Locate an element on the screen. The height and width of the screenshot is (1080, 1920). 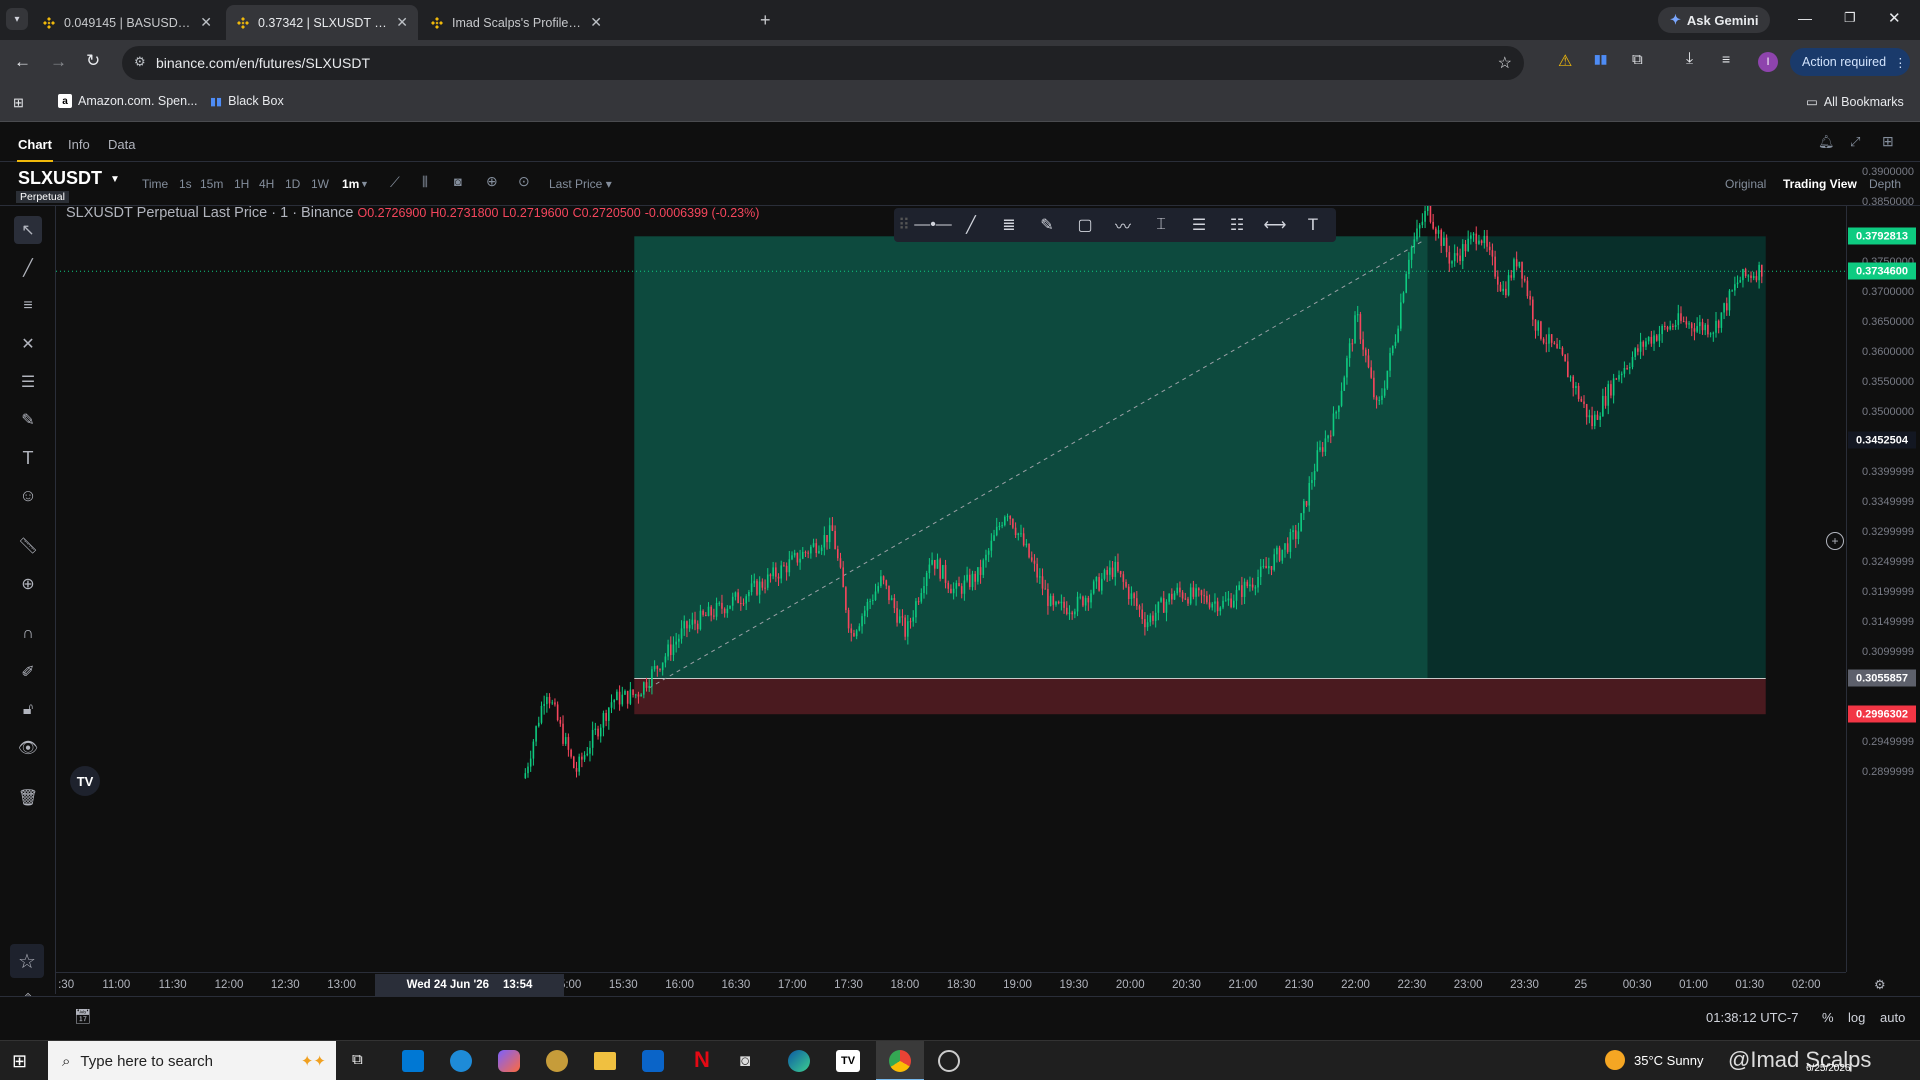
add-indicator-icon: ⊕ is located at coordinates (492, 181).